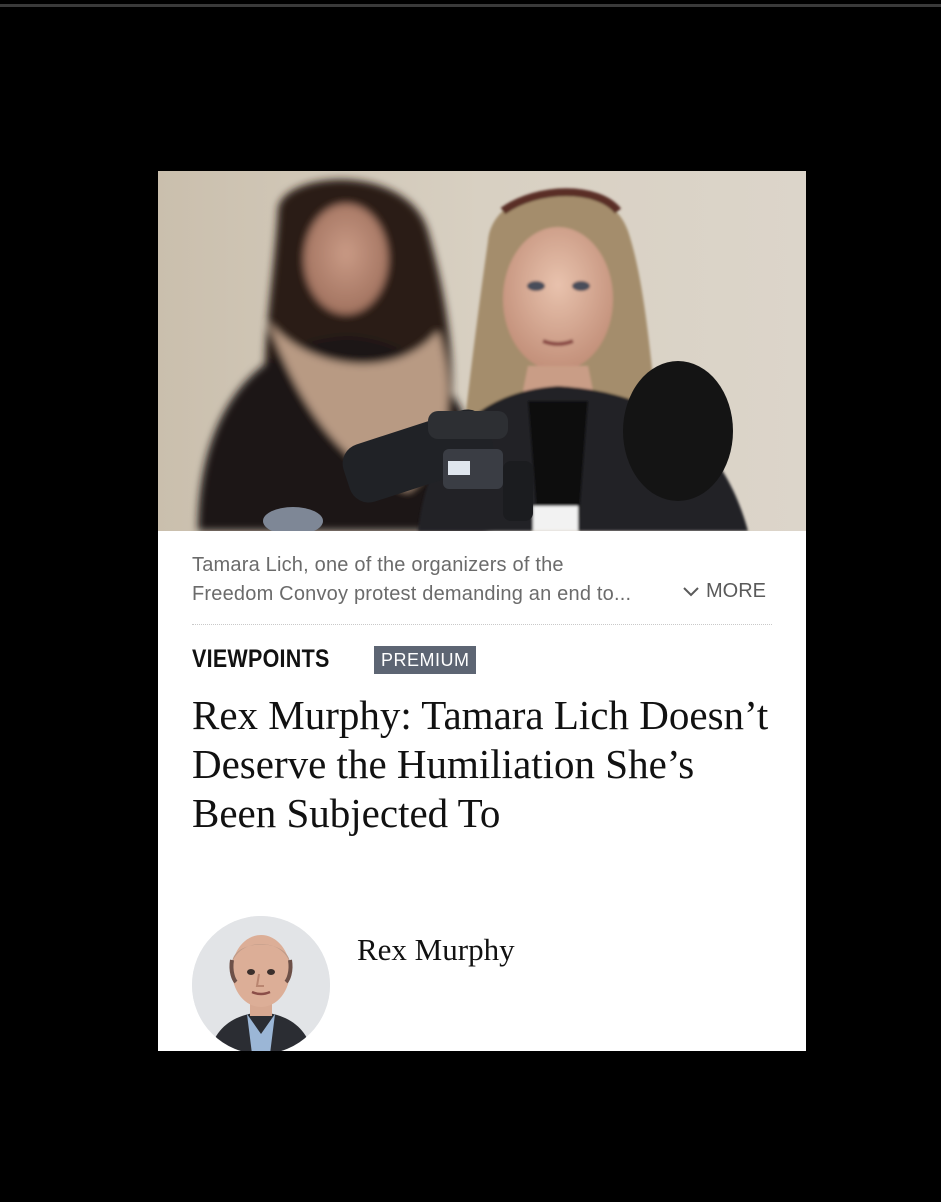 Image resolution: width=941 pixels, height=1202 pixels. I want to click on more-label: MORE, so click(736, 591).